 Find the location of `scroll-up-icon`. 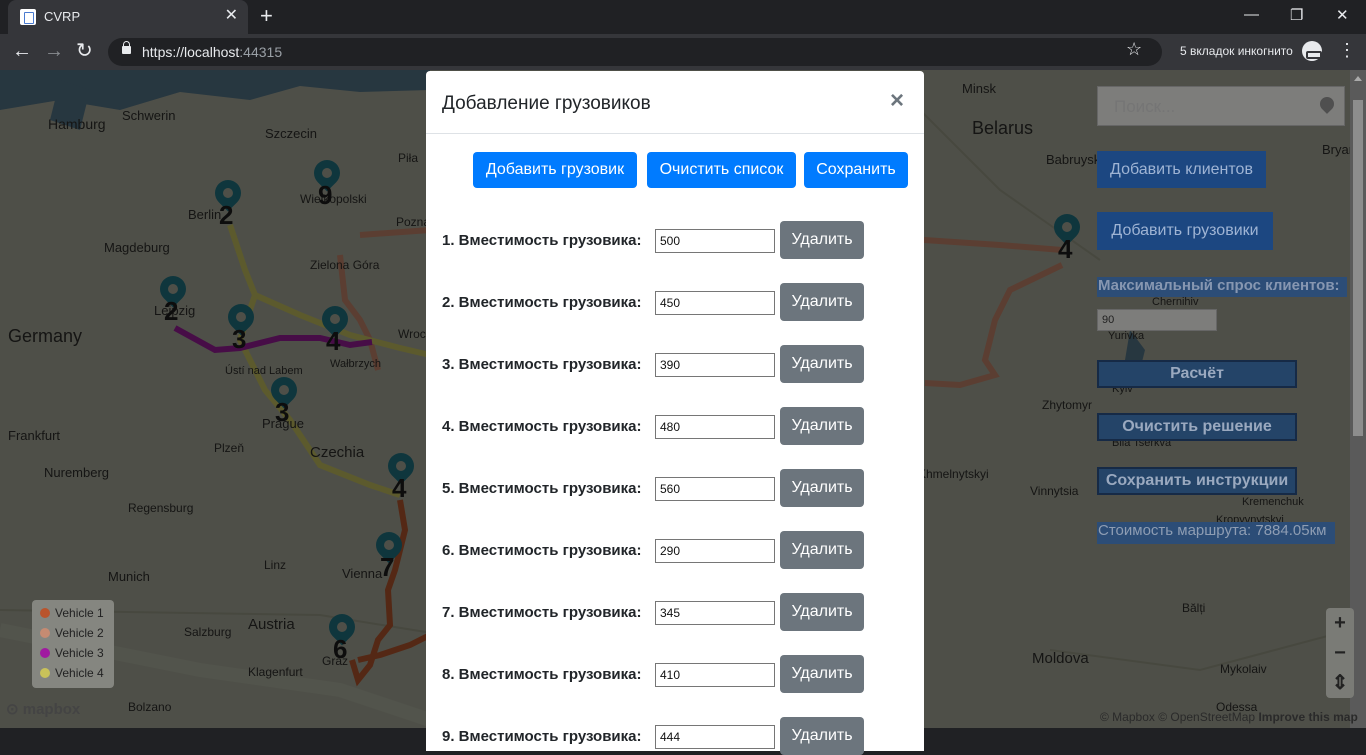

scroll-up-icon is located at coordinates (1358, 78).